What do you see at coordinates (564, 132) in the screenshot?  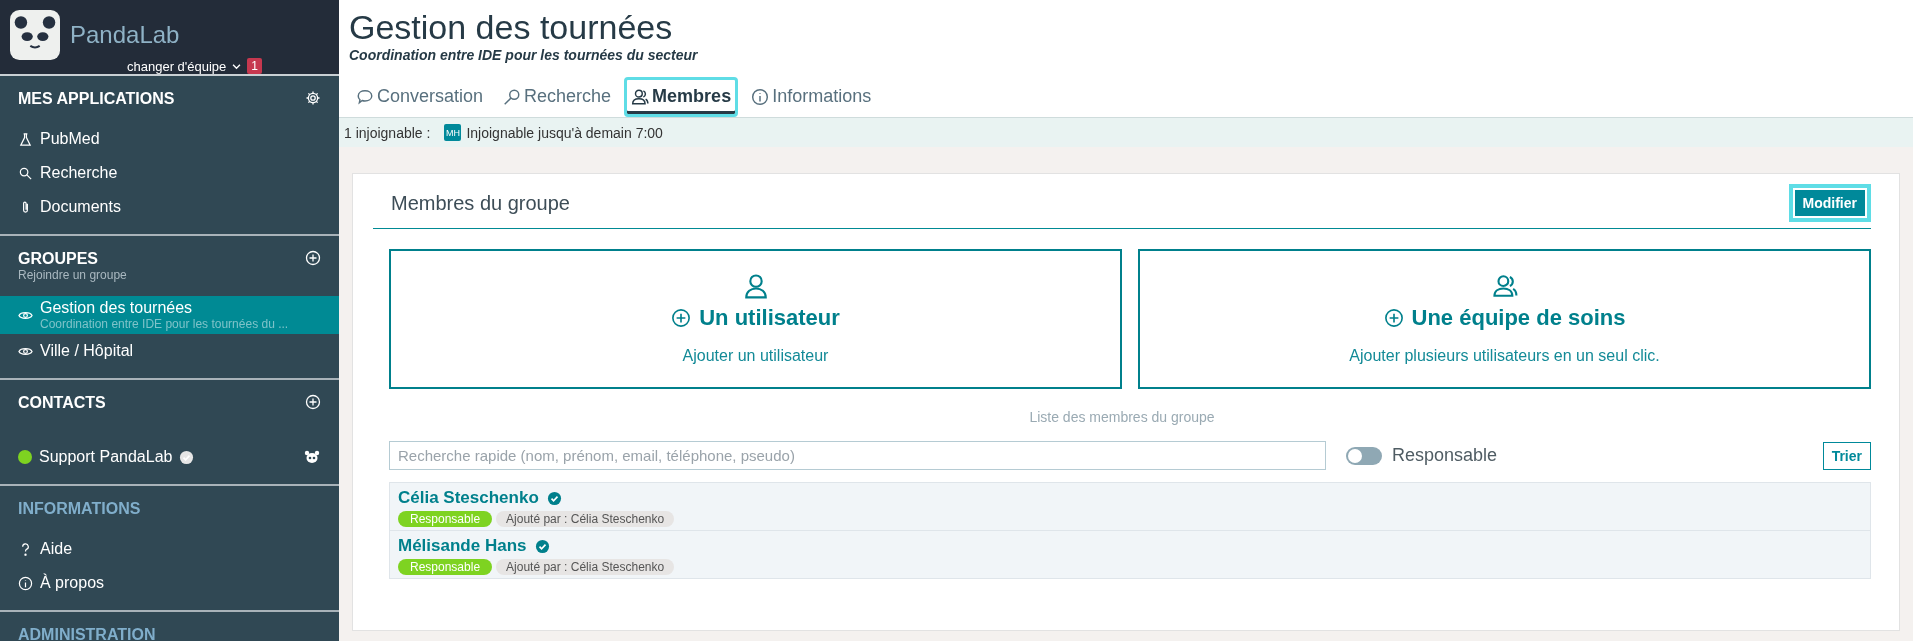 I see `unreachable-status: Injoignable jusqu'à demain 7:00` at bounding box center [564, 132].